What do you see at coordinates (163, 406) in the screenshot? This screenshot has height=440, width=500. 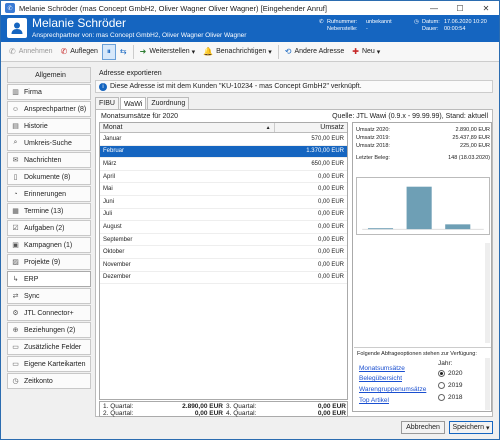 I see `quarter-1: 1. Quartal: 2.890,00 EUR` at bounding box center [163, 406].